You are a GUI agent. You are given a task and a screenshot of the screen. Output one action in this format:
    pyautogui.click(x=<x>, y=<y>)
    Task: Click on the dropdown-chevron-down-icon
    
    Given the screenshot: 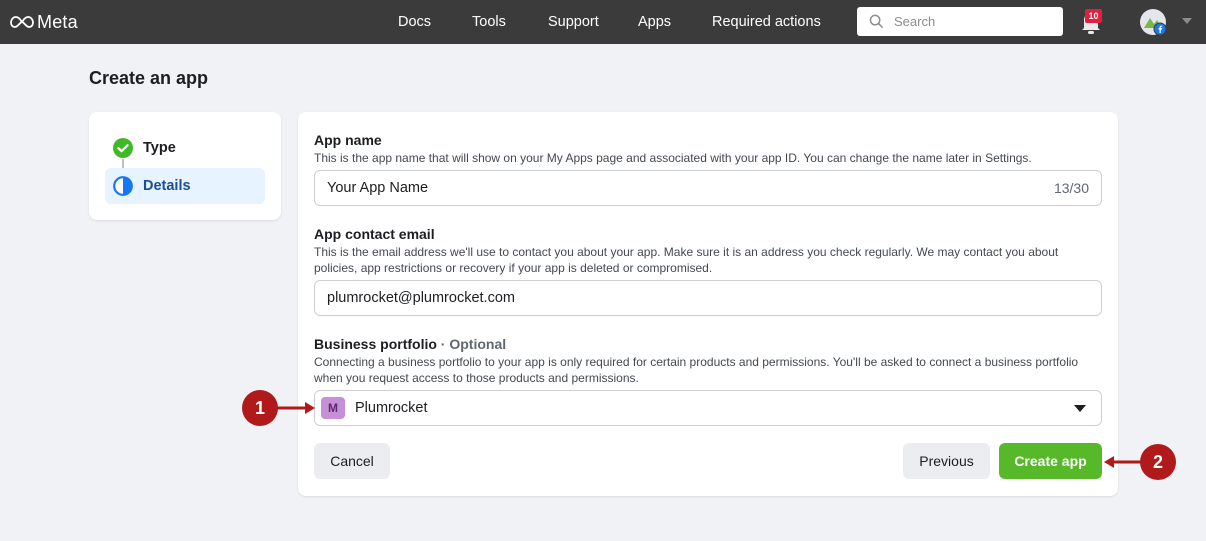 What is the action you would take?
    pyautogui.click(x=1080, y=408)
    